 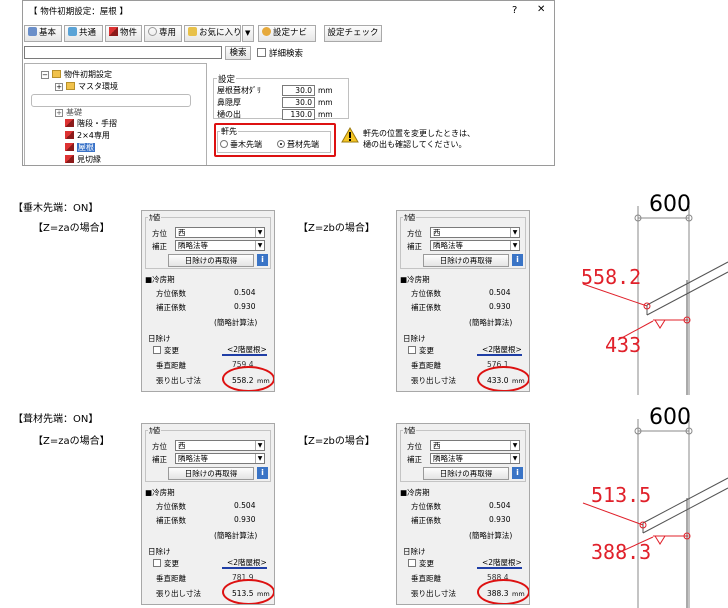 I want to click on cad-dimension-1: 513.5, so click(x=621, y=495).